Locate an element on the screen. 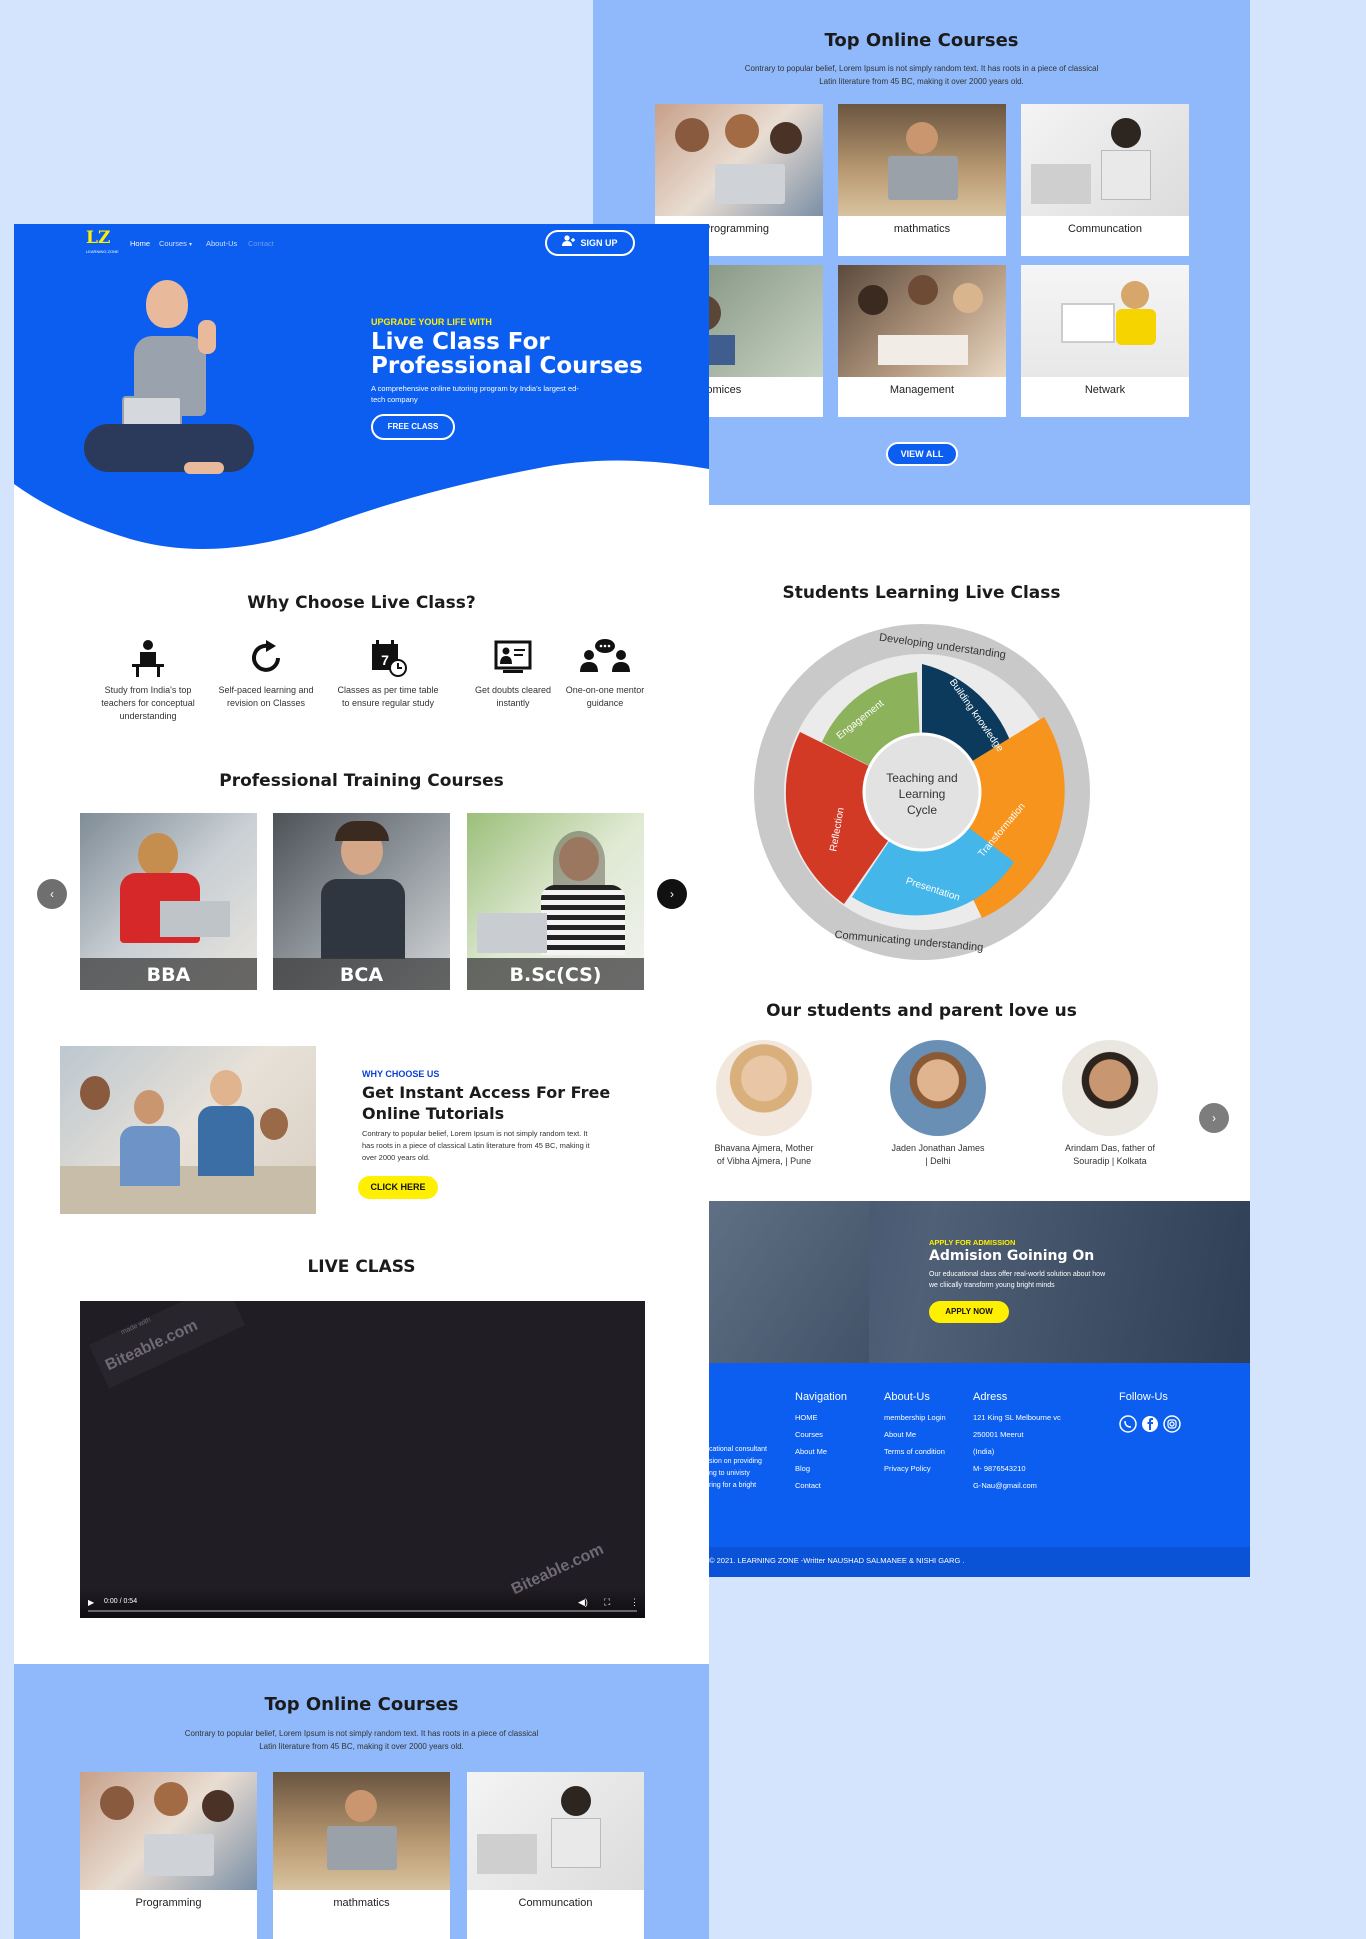 This screenshot has width=1366, height=1939. footer-link: Contact is located at coordinates (821, 1485).